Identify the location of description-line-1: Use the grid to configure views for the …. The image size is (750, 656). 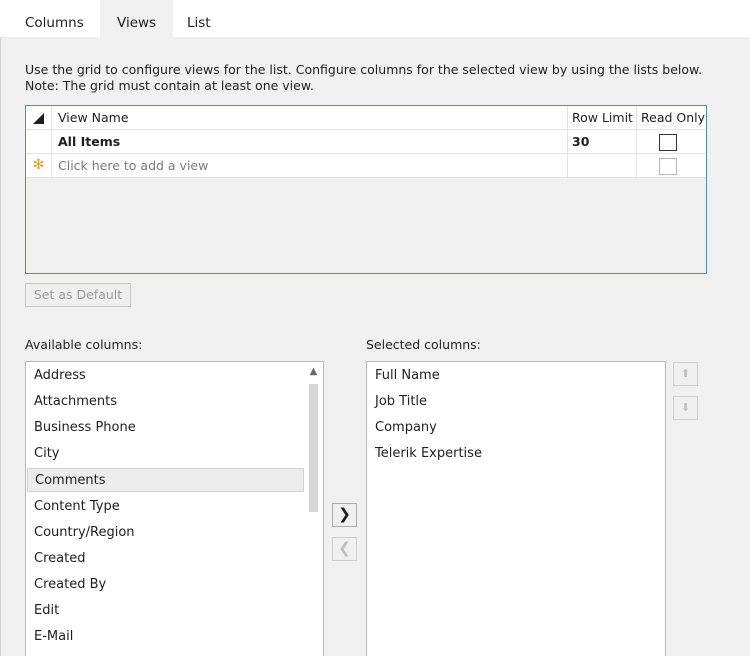
(364, 69).